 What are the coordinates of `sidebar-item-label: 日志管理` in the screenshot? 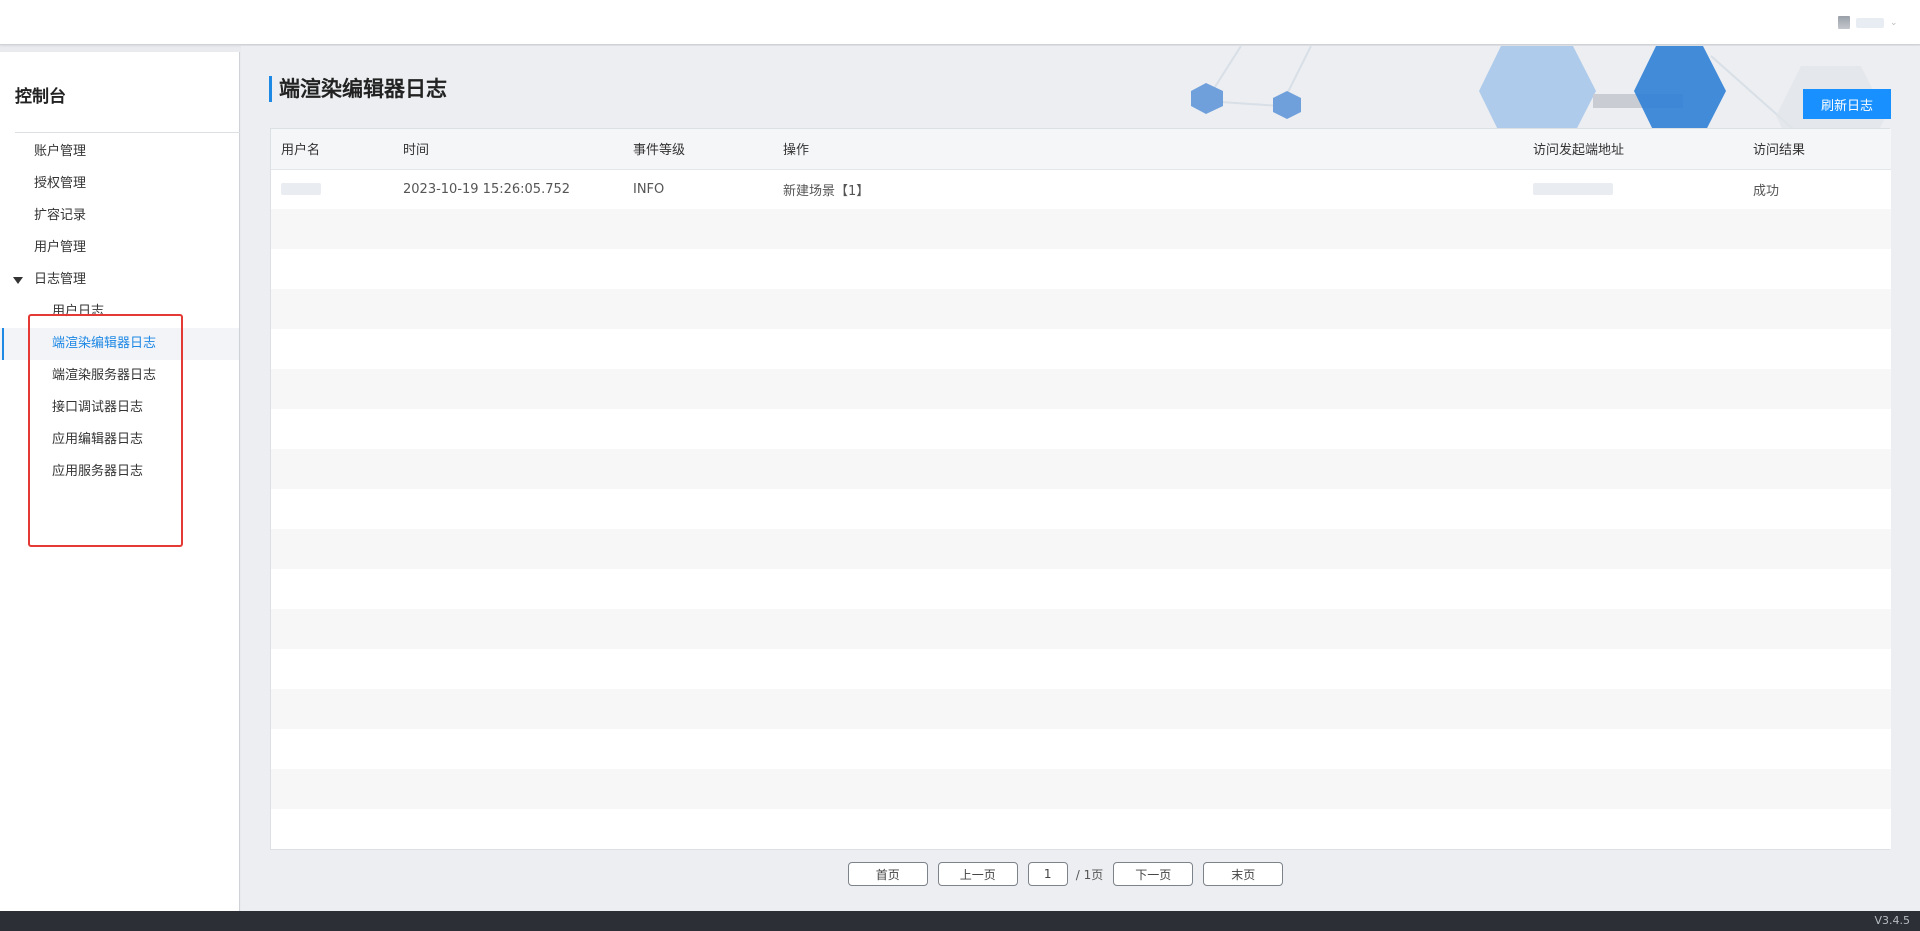 It's located at (60, 279).